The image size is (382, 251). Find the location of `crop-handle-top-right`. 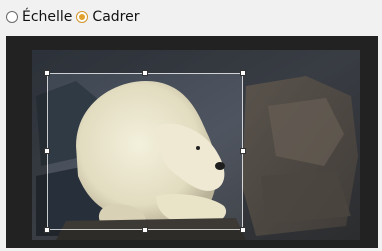

crop-handle-top-right is located at coordinates (243, 73).